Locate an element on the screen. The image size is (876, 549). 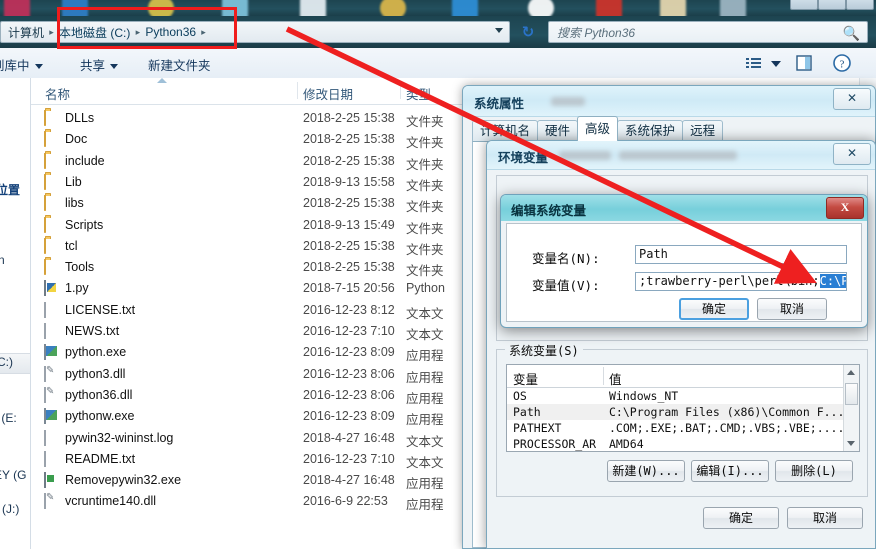
env-var-row: PROCESSOR_AR AMD64 is located at coordinates (683, 444).